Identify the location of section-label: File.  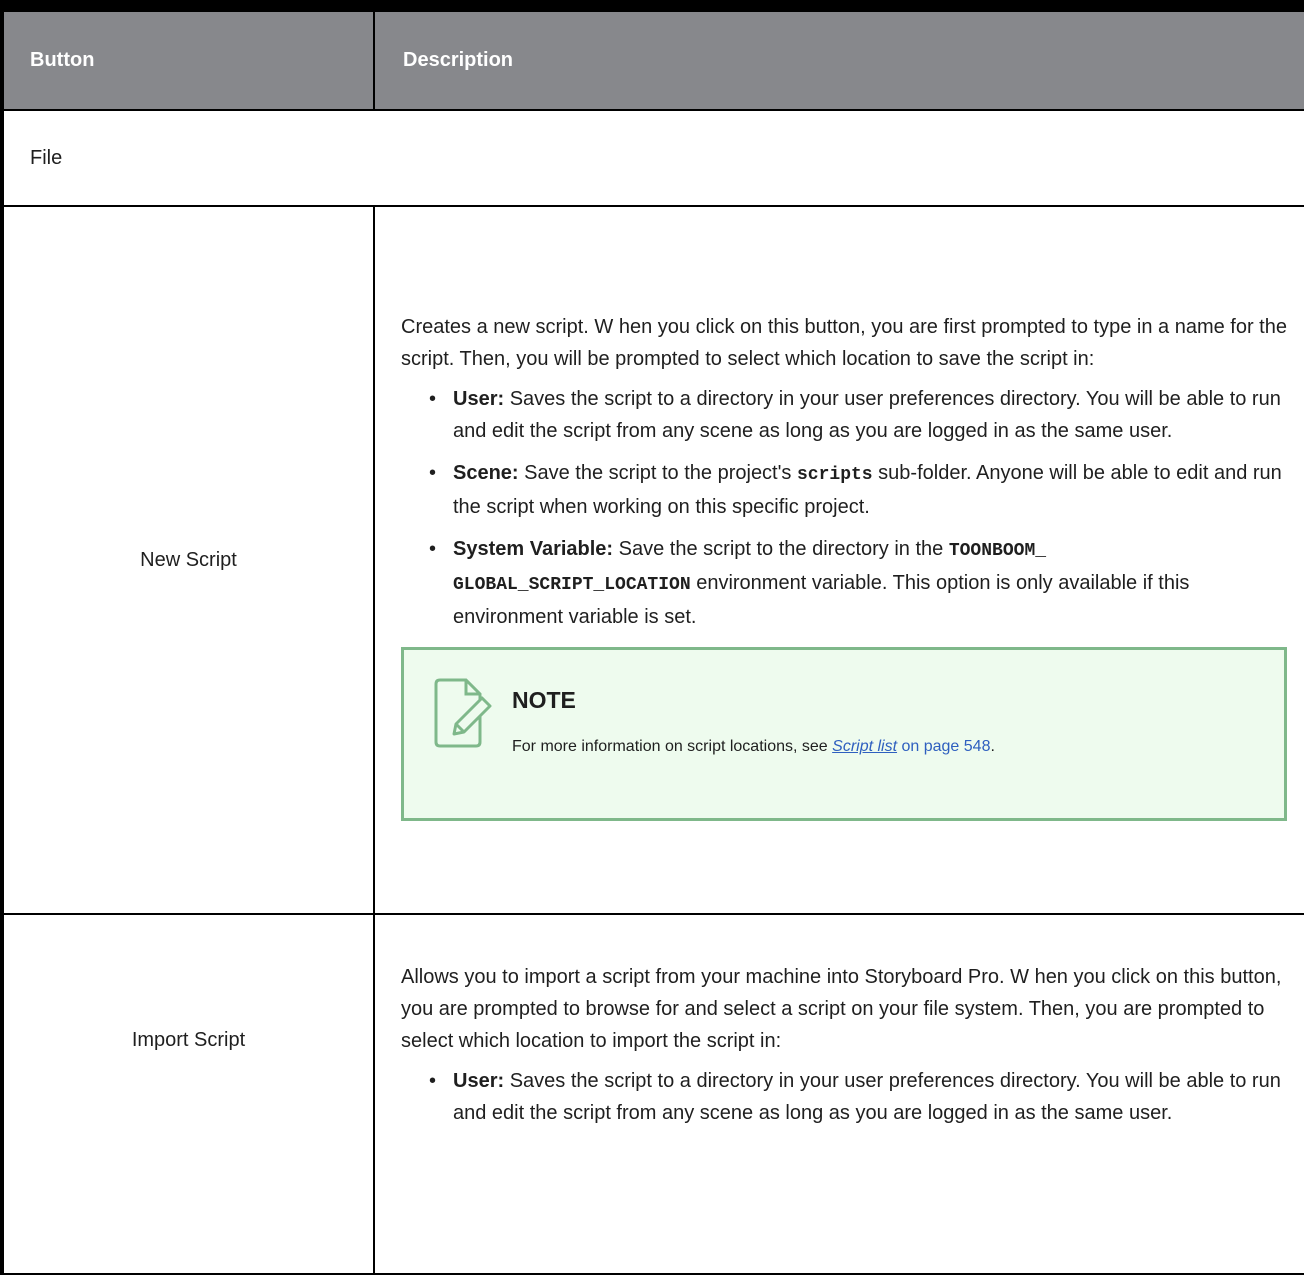
(652, 158).